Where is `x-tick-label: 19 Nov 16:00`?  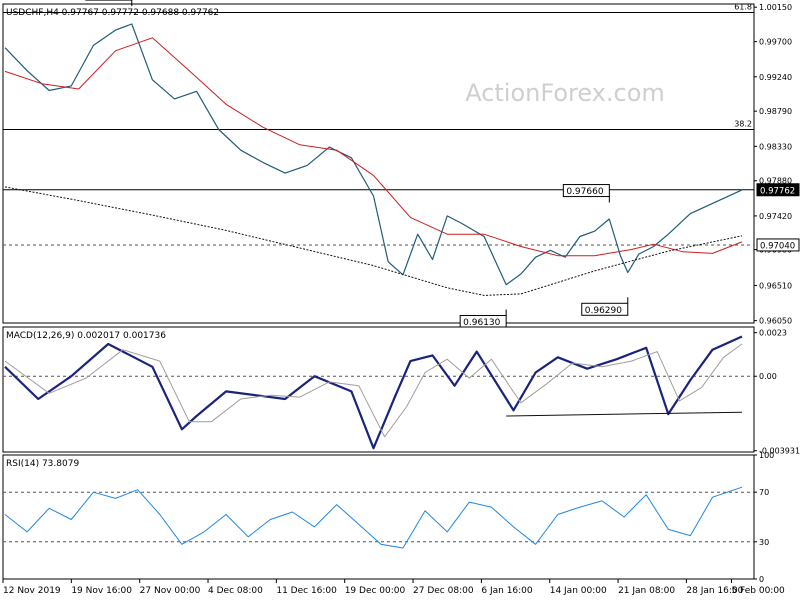 x-tick-label: 19 Nov 16:00 is located at coordinates (101, 591).